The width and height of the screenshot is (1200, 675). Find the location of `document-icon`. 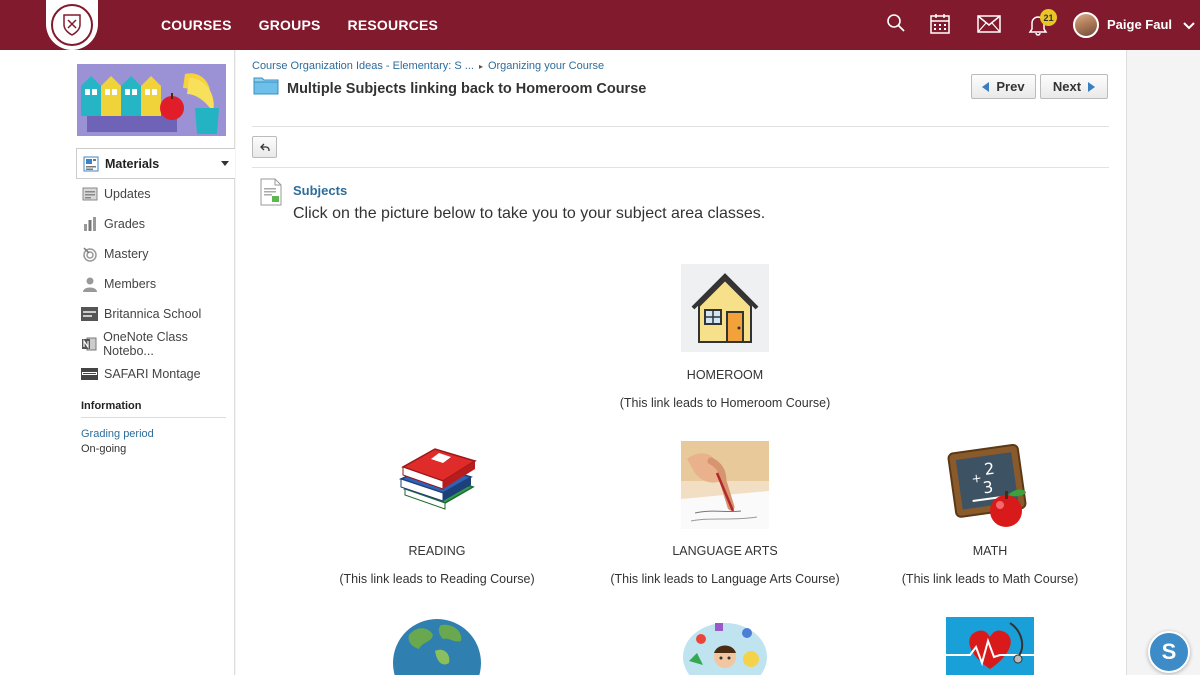

document-icon is located at coordinates (271, 194).